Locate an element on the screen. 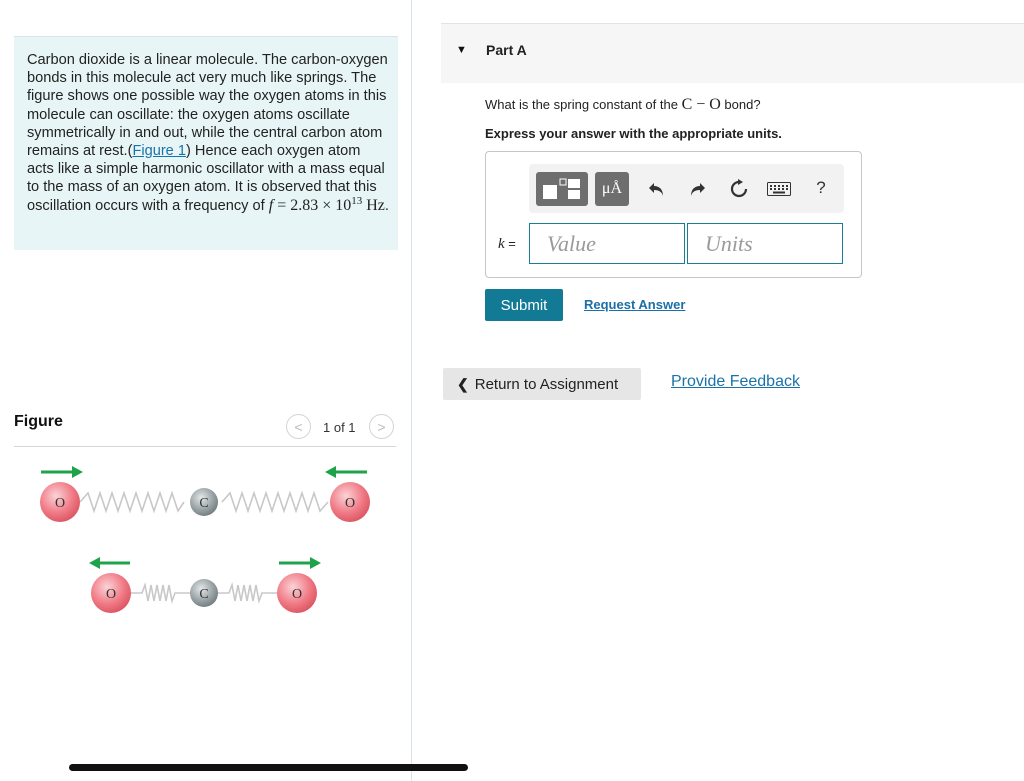 This screenshot has width=1024, height=781. part-a-header: ▼ Part A is located at coordinates (732, 53).